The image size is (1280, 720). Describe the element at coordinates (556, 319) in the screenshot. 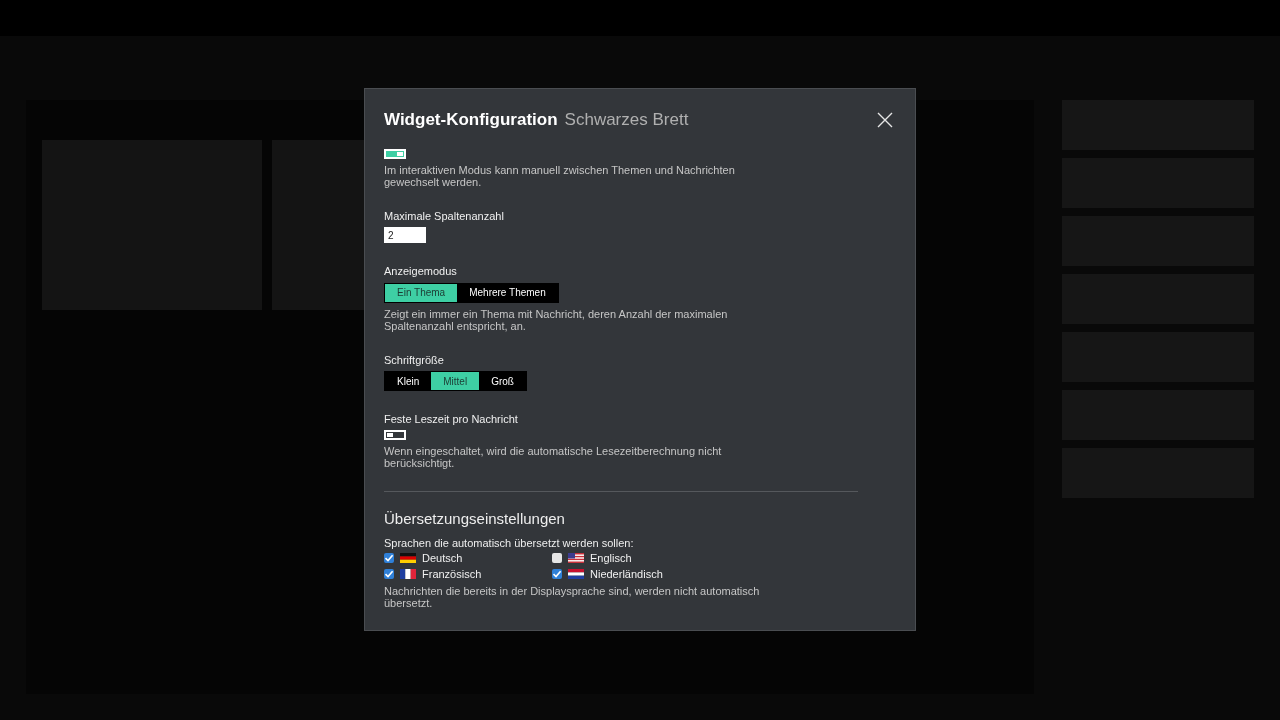

I see `help-text: Zeigt ein immer ein Thema mit Nachricht, deren Anzahl der maximalen Spaltenanzahl entspricht, an.` at that location.